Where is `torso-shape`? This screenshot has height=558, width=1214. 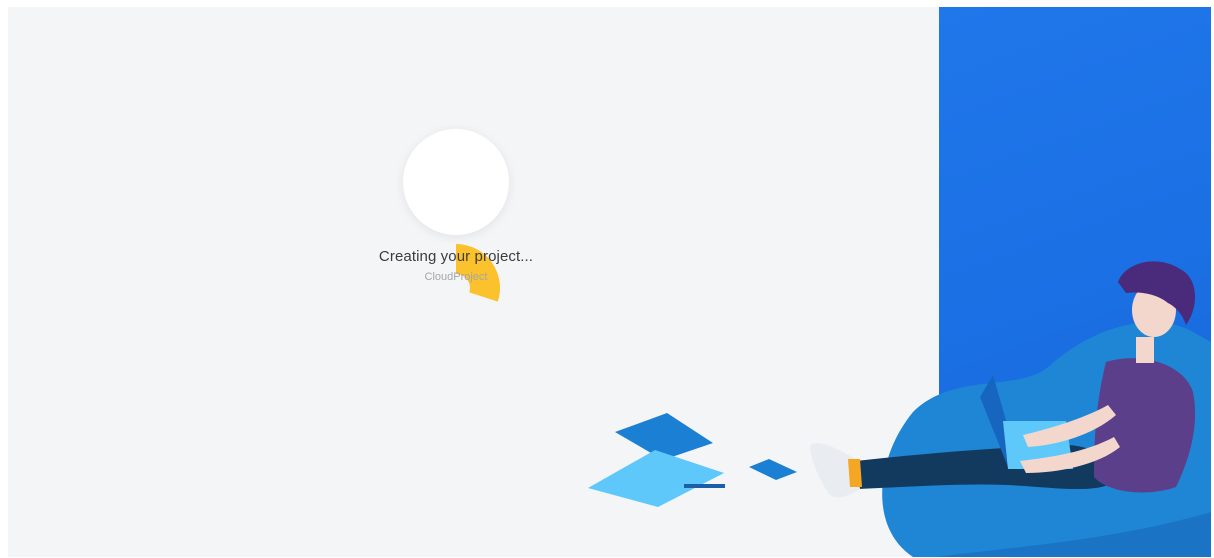
torso-shape is located at coordinates (1145, 425).